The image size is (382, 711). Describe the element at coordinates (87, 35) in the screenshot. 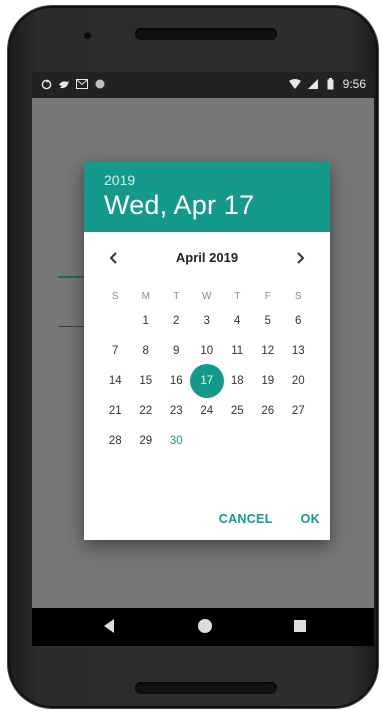

I see `front-camera` at that location.